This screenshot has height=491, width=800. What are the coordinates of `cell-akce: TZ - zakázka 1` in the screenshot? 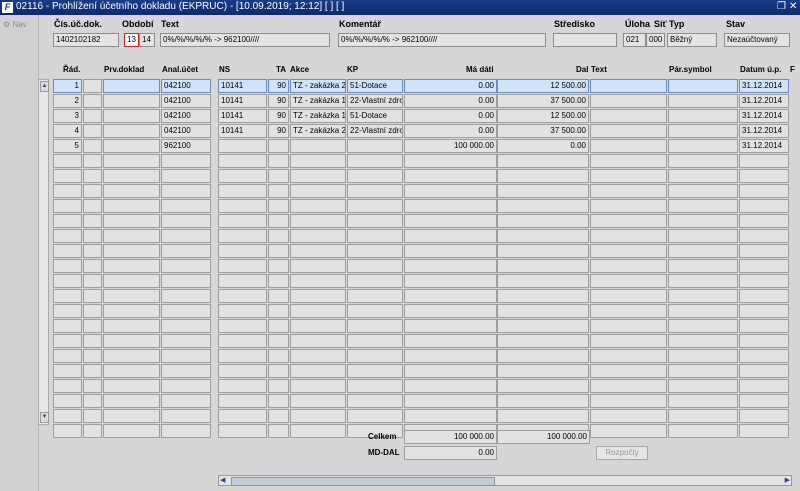 It's located at (318, 116).